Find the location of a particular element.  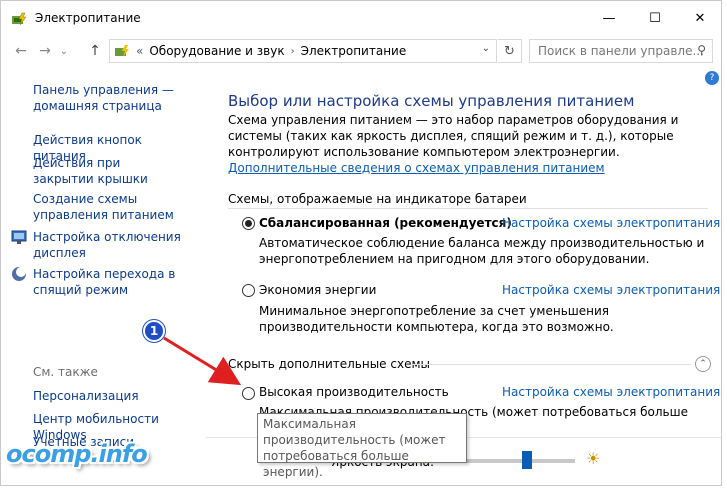

title-bar: Электропитание — ☐ ✕ is located at coordinates (361, 18).